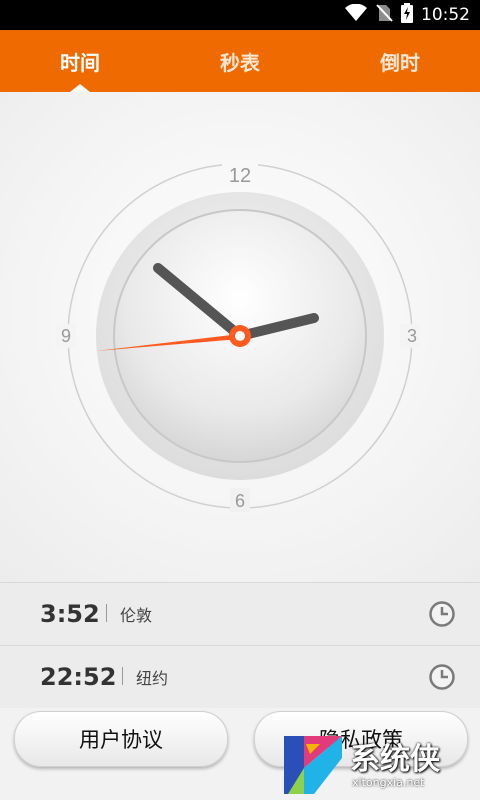  What do you see at coordinates (70, 614) in the screenshot?
I see `world-clock-time: 3:52` at bounding box center [70, 614].